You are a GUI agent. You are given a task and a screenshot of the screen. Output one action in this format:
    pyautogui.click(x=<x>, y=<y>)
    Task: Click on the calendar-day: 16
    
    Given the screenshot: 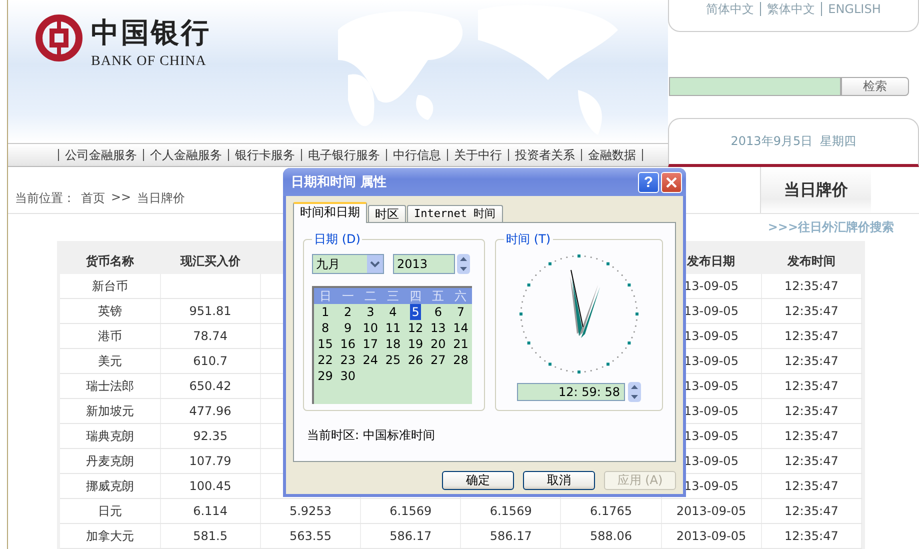 What is the action you would take?
    pyautogui.click(x=348, y=344)
    